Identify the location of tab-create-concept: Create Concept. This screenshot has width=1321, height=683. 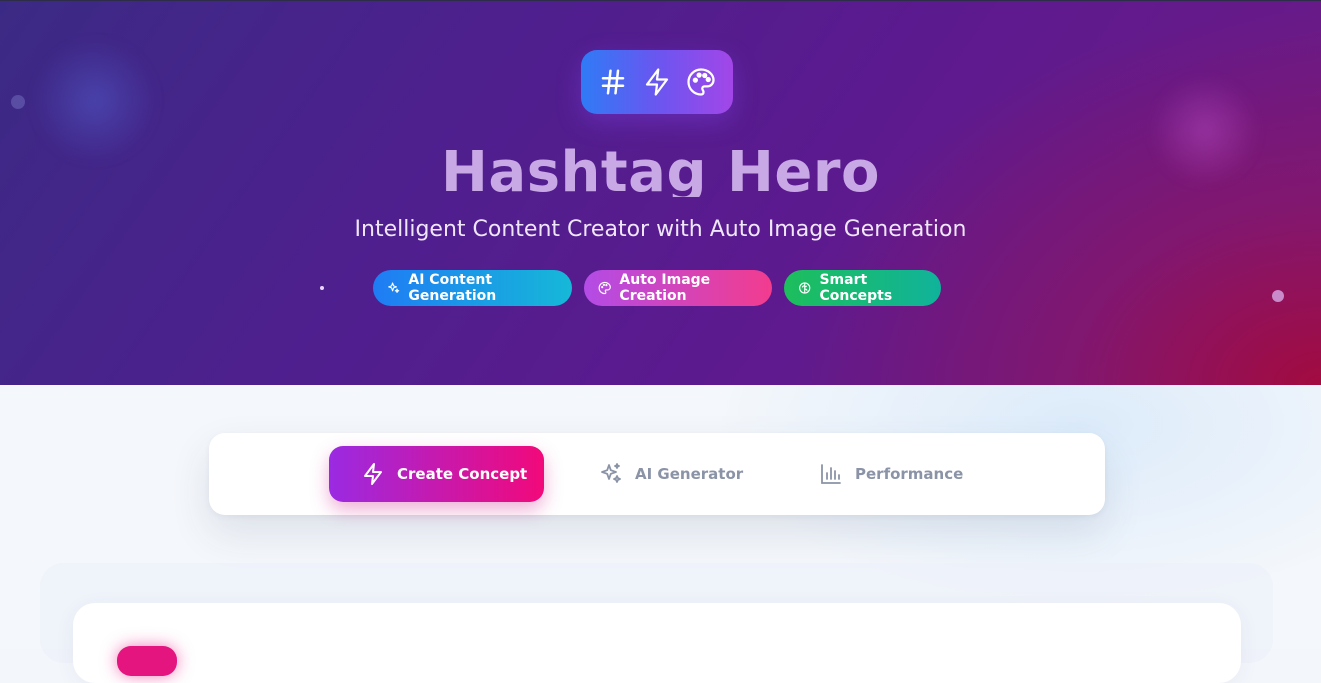
(436, 474).